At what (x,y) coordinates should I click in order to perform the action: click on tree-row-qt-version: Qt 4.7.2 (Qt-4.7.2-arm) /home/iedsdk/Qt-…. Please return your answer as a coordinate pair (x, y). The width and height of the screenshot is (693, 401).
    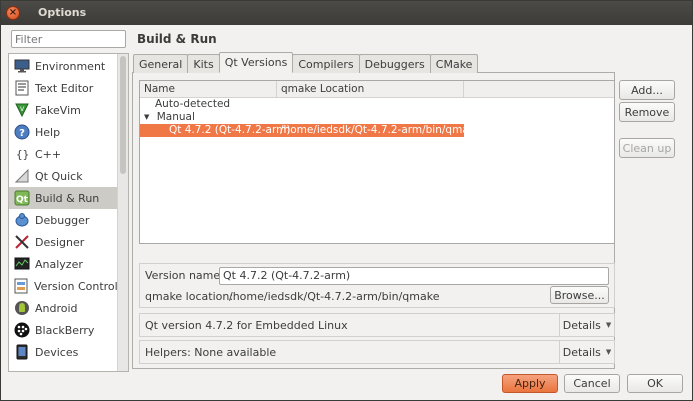
    Looking at the image, I should click on (310, 130).